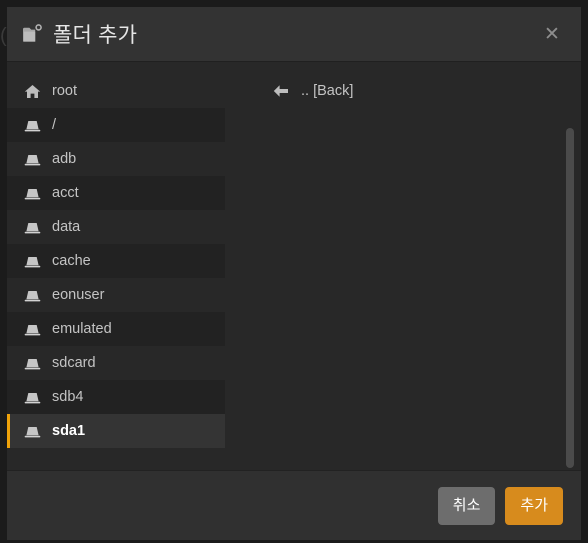  Describe the element at coordinates (116, 159) in the screenshot. I see `tree-item-adb: adb` at that location.